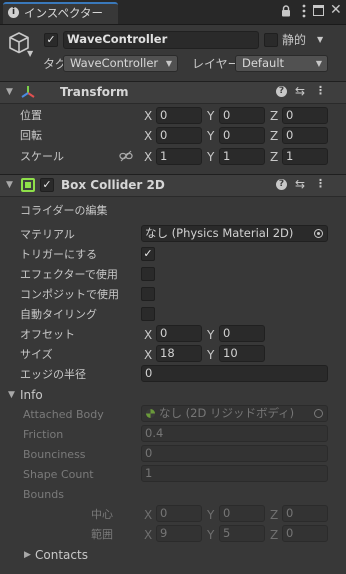 This screenshot has width=346, height=574. I want to click on layer-dropdown: Default ▼, so click(281, 63).